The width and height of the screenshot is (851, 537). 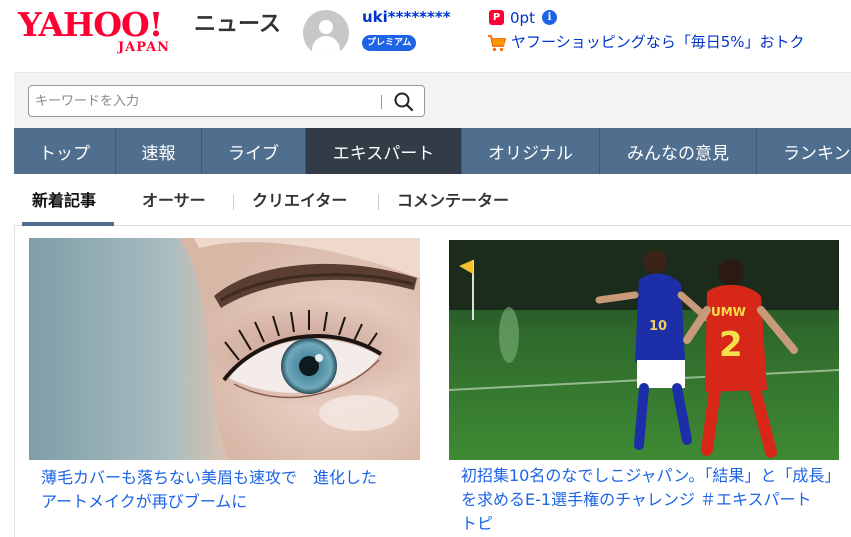 I want to click on search-bar, so click(x=432, y=100).